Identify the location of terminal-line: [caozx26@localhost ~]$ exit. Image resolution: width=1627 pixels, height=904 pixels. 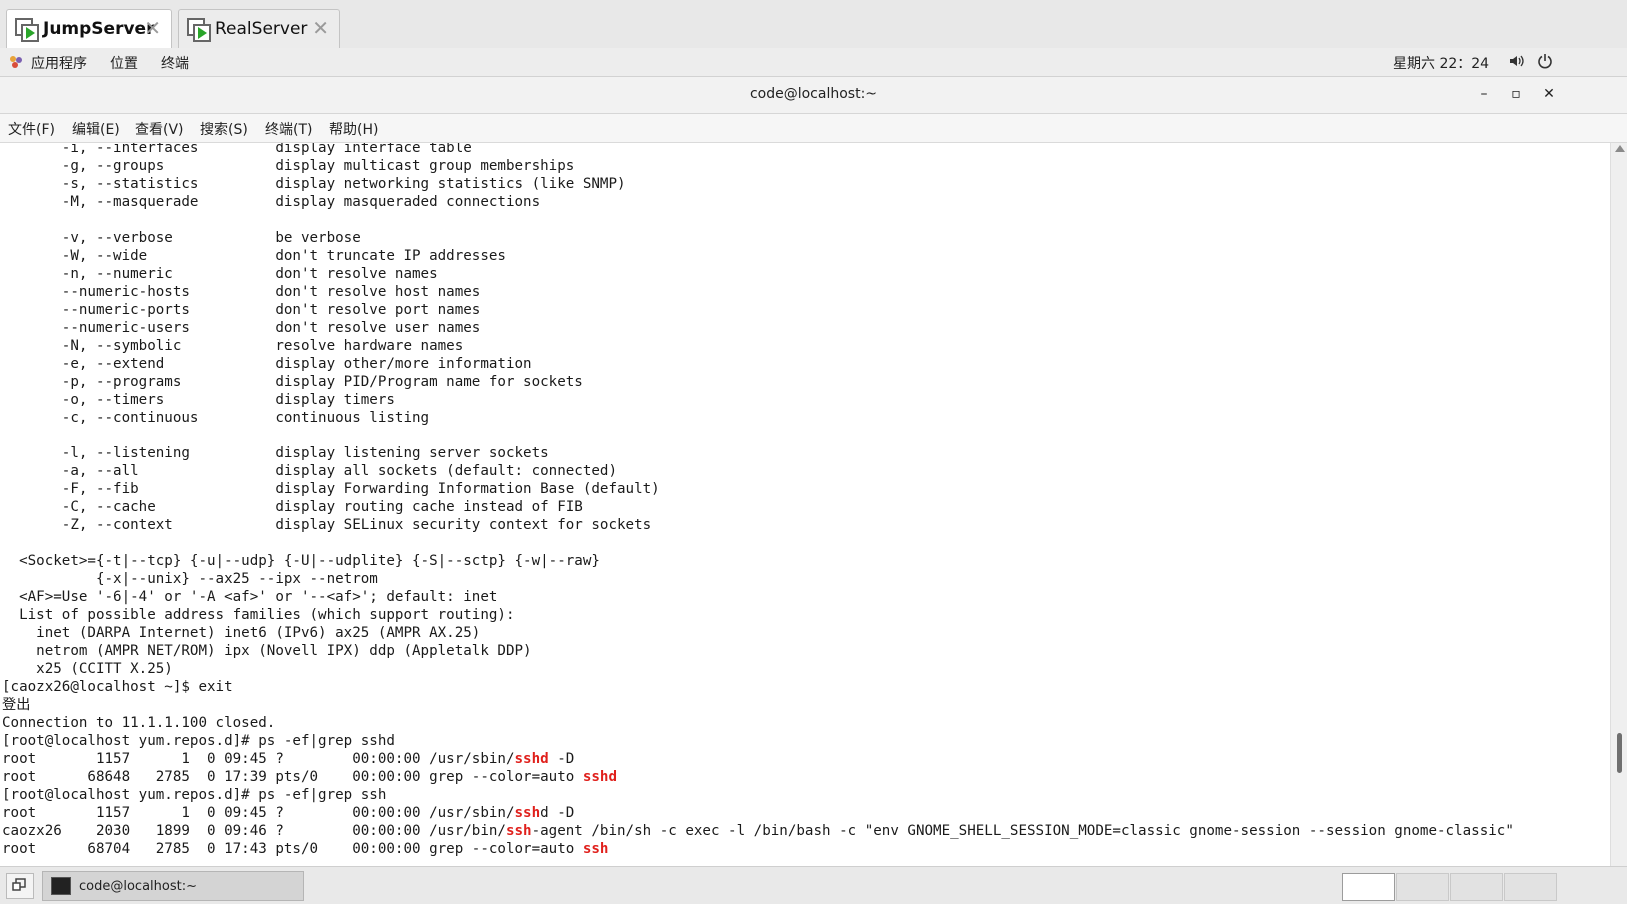
(117, 687).